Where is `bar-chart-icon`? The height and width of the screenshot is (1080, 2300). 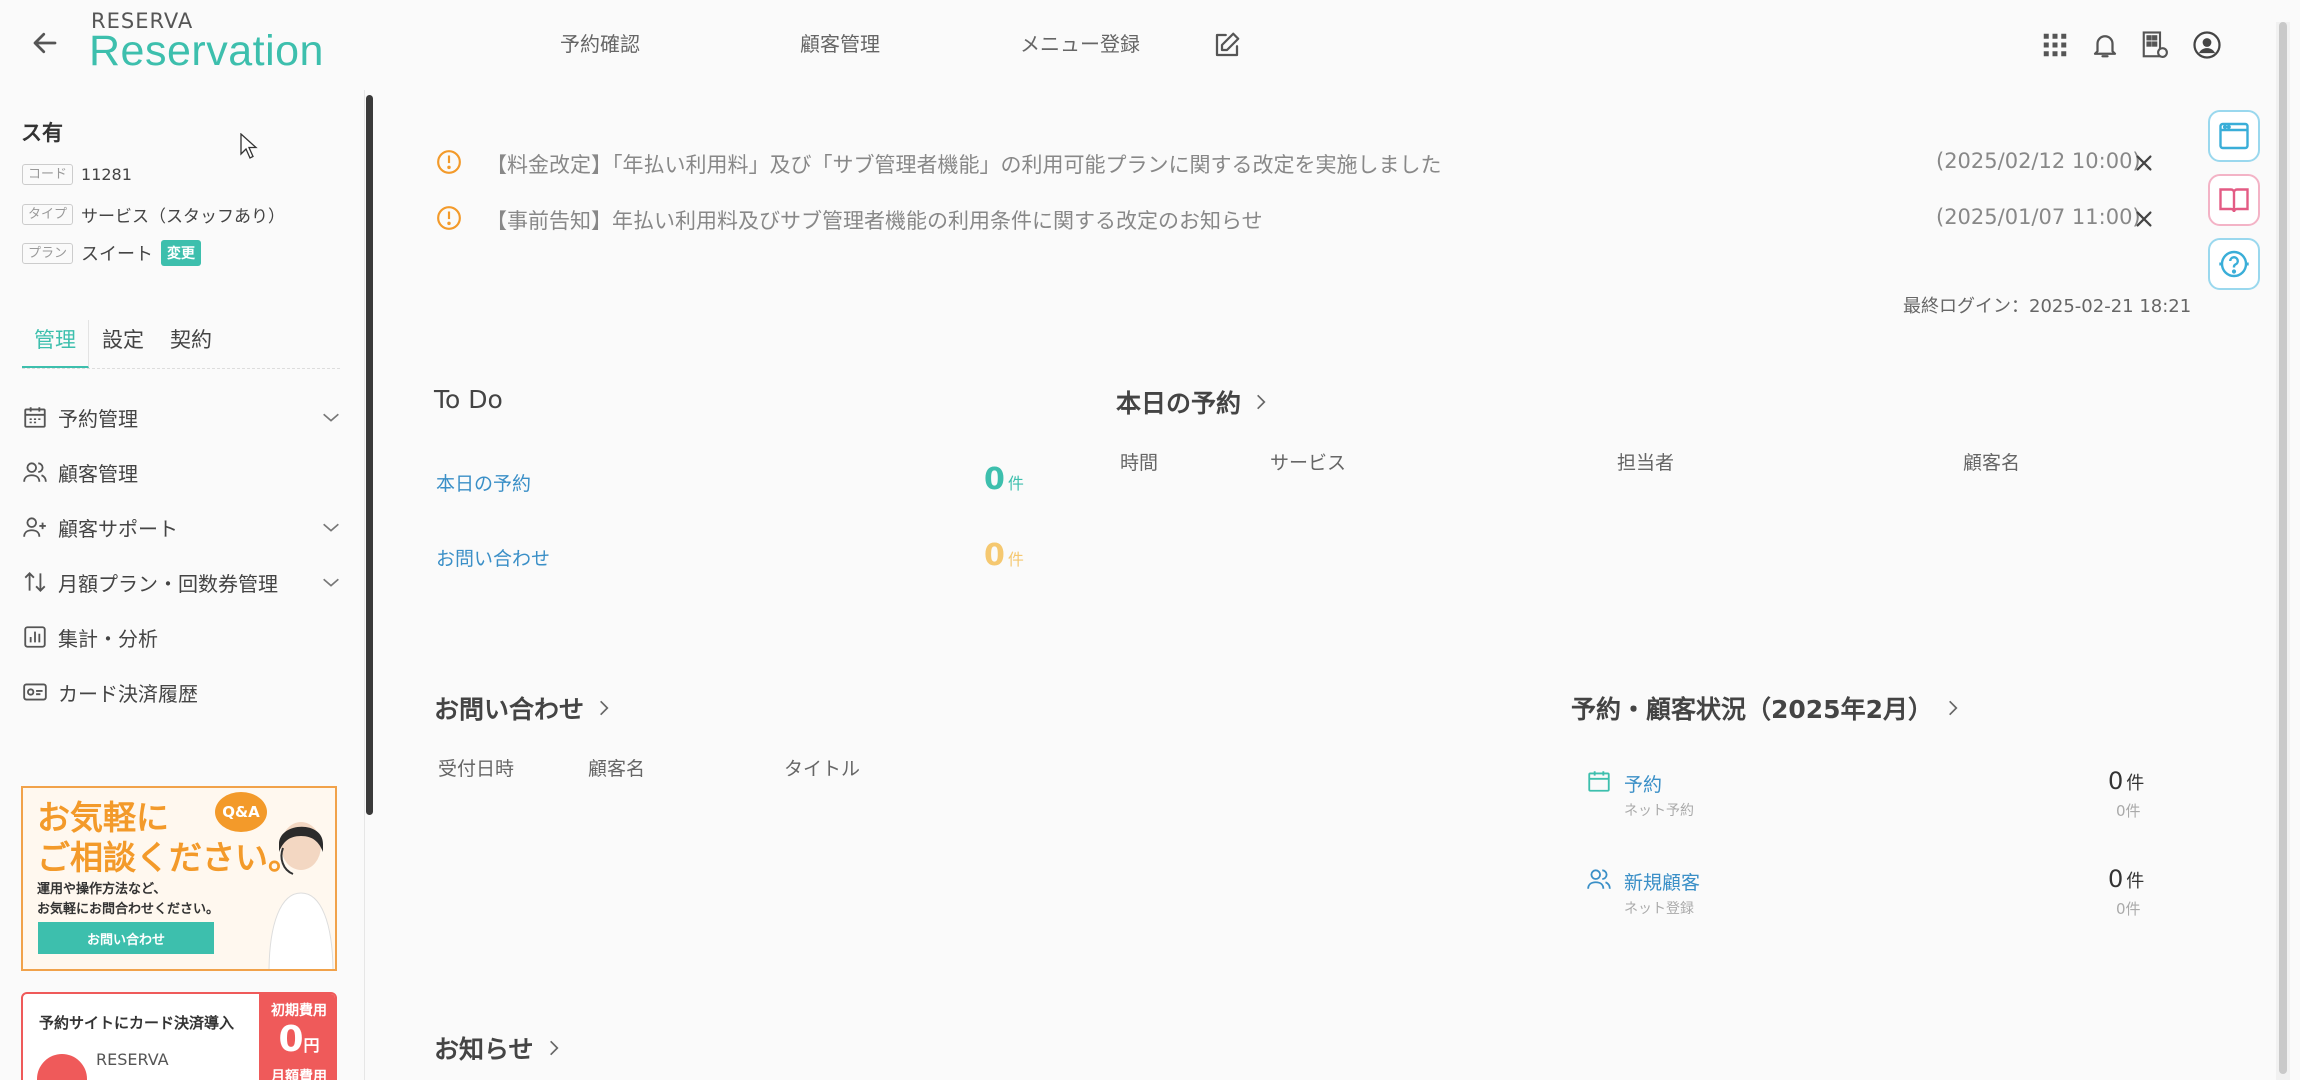
bar-chart-icon is located at coordinates (35, 637).